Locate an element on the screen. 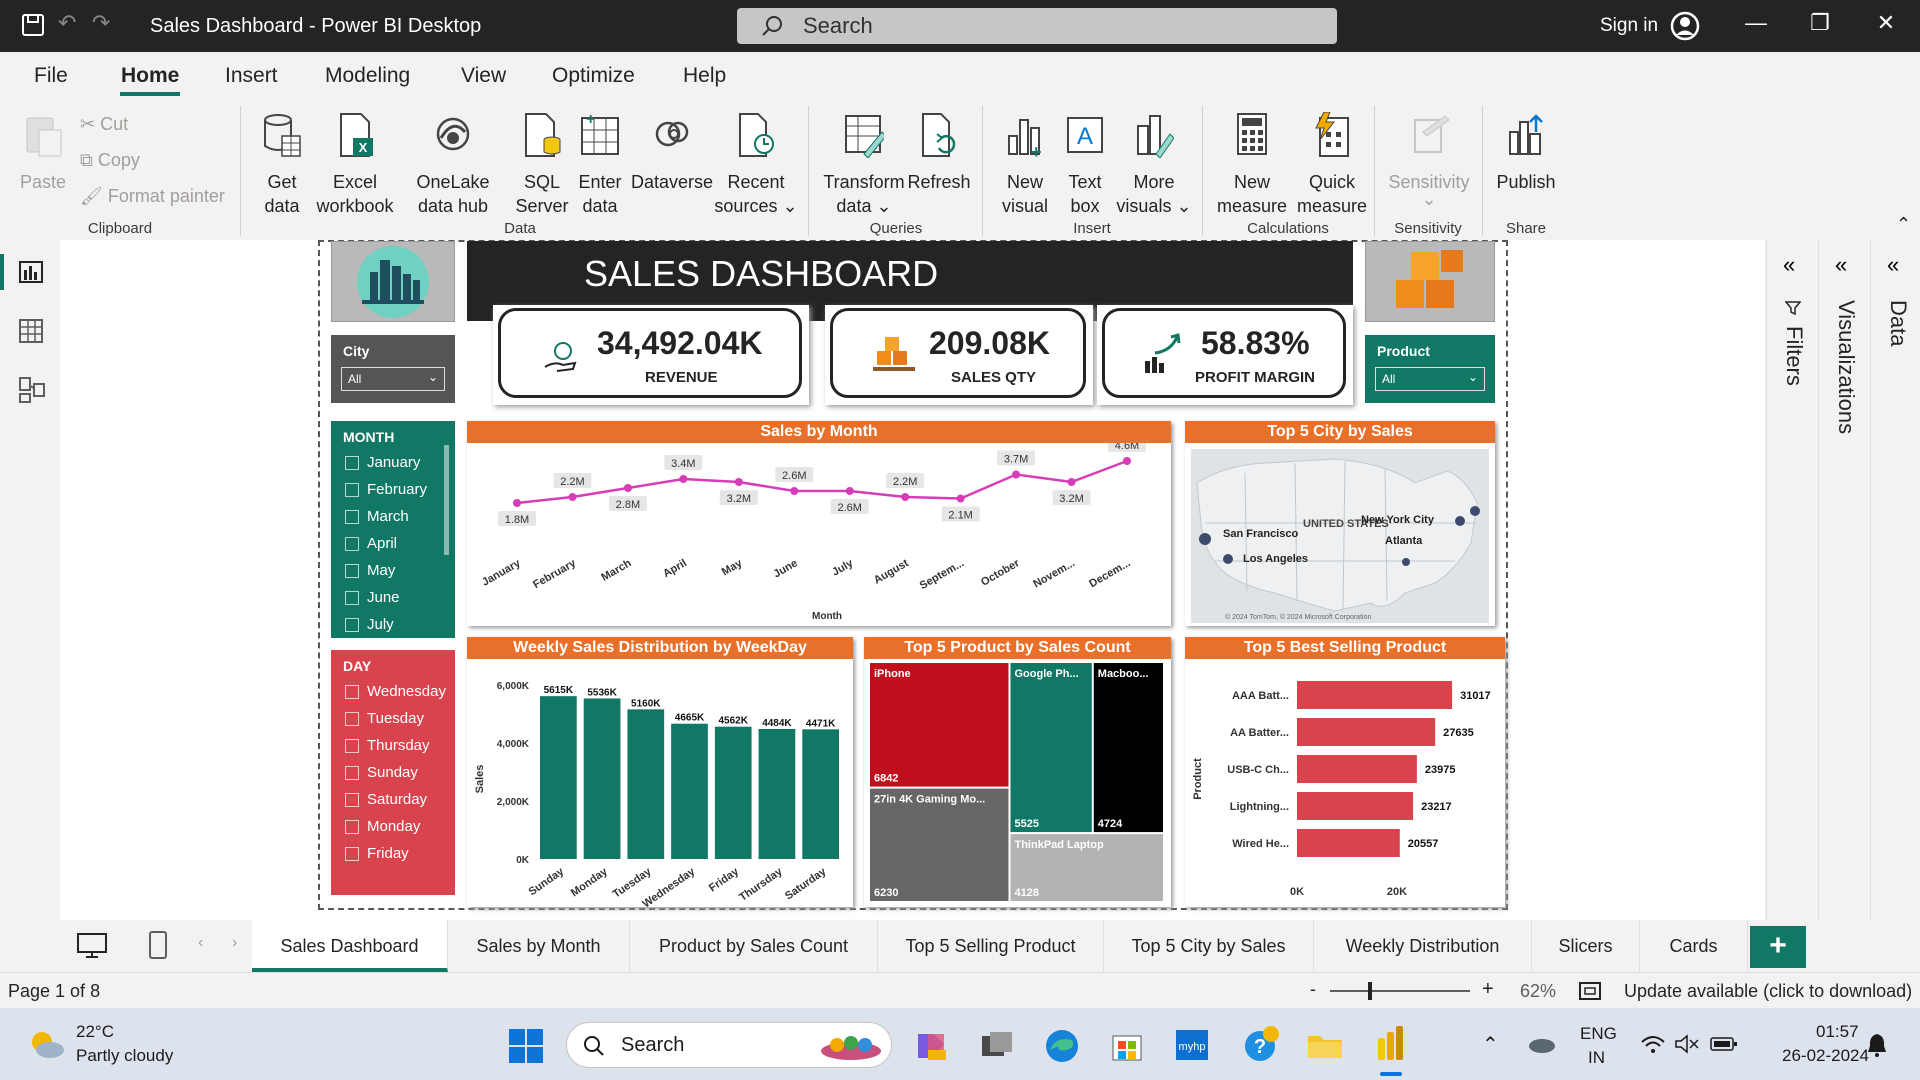 This screenshot has width=1920, height=1080. dataverse-button: Dataverse is located at coordinates (672, 153).